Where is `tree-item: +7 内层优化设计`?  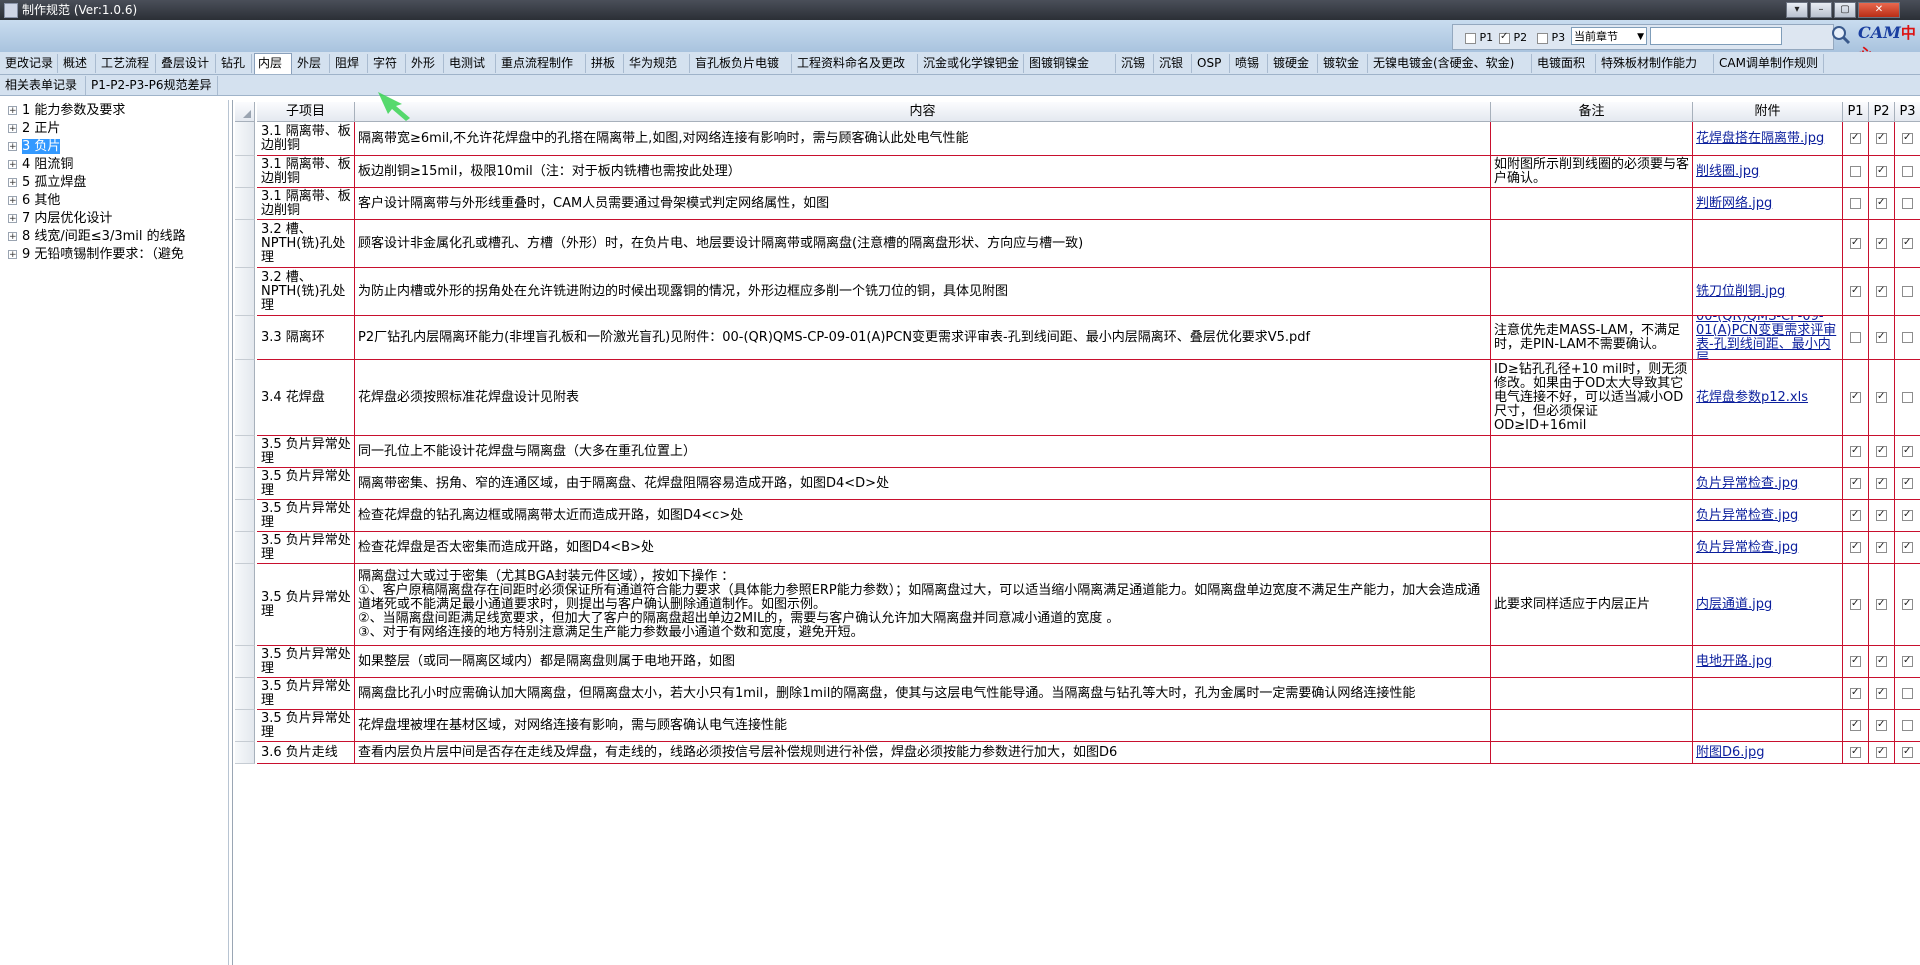 tree-item: +7 内层优化设计 is located at coordinates (60, 218).